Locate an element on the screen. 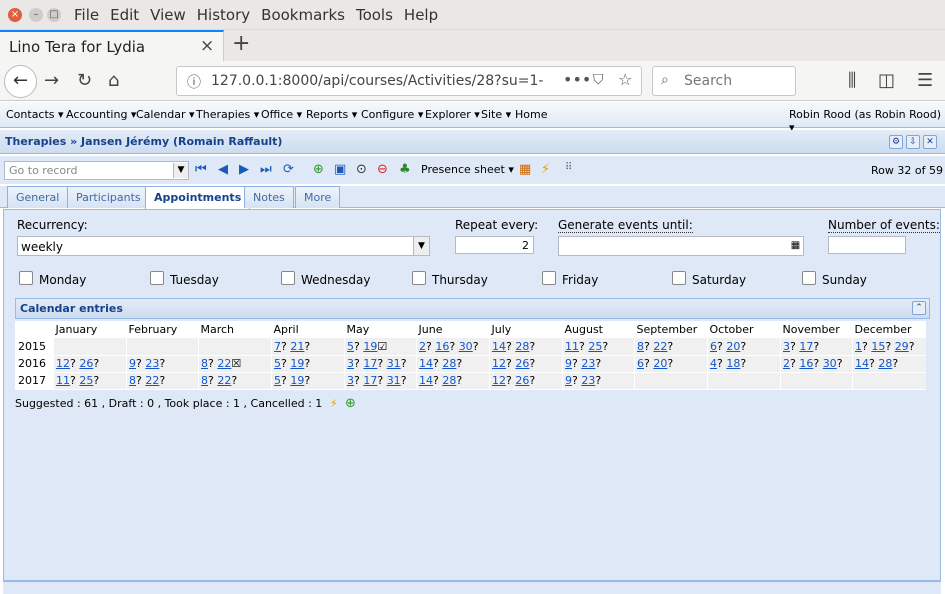 The width and height of the screenshot is (945, 594). calendar-entry-link: 23 is located at coordinates (152, 363).